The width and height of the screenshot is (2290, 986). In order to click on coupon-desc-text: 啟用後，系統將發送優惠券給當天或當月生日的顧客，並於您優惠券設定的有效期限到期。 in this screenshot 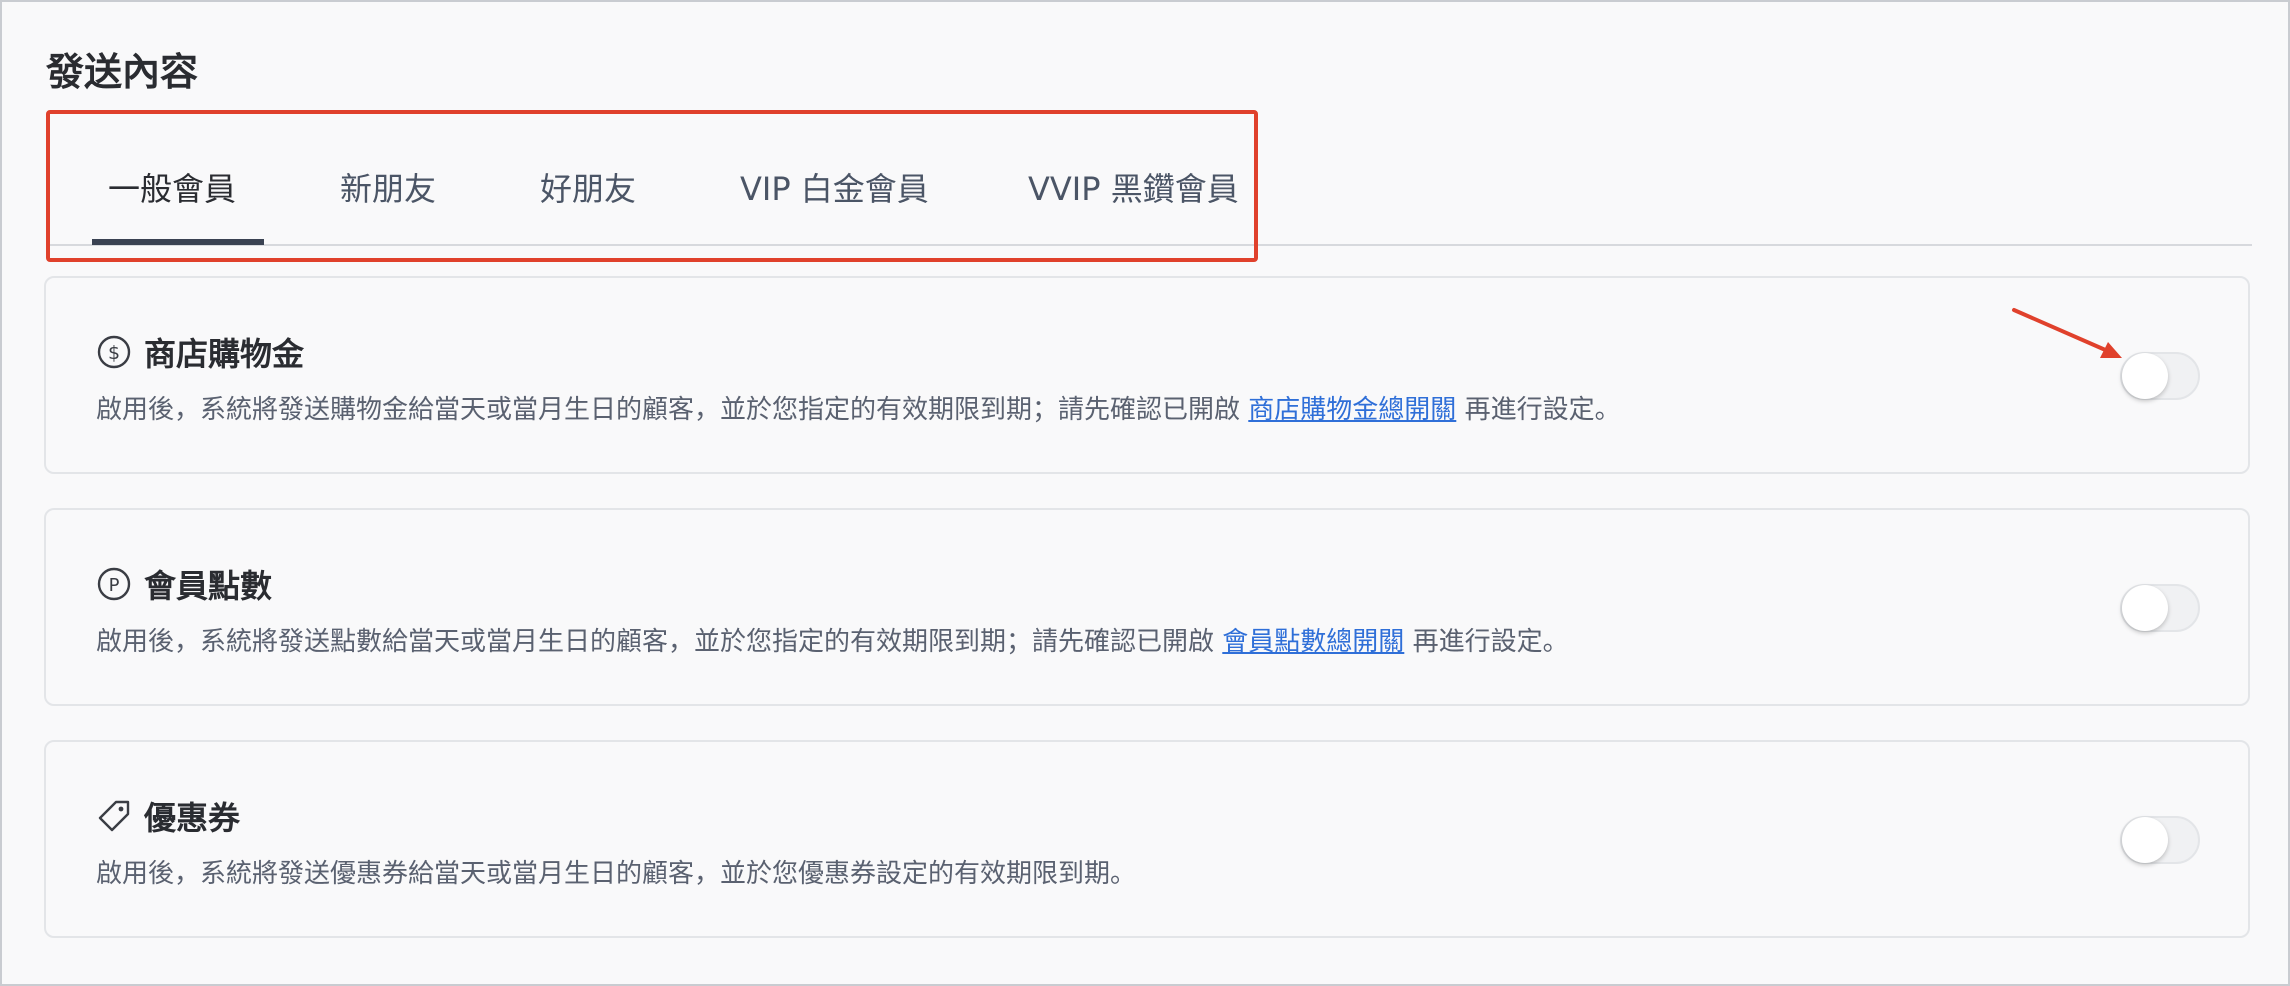, I will do `click(616, 874)`.